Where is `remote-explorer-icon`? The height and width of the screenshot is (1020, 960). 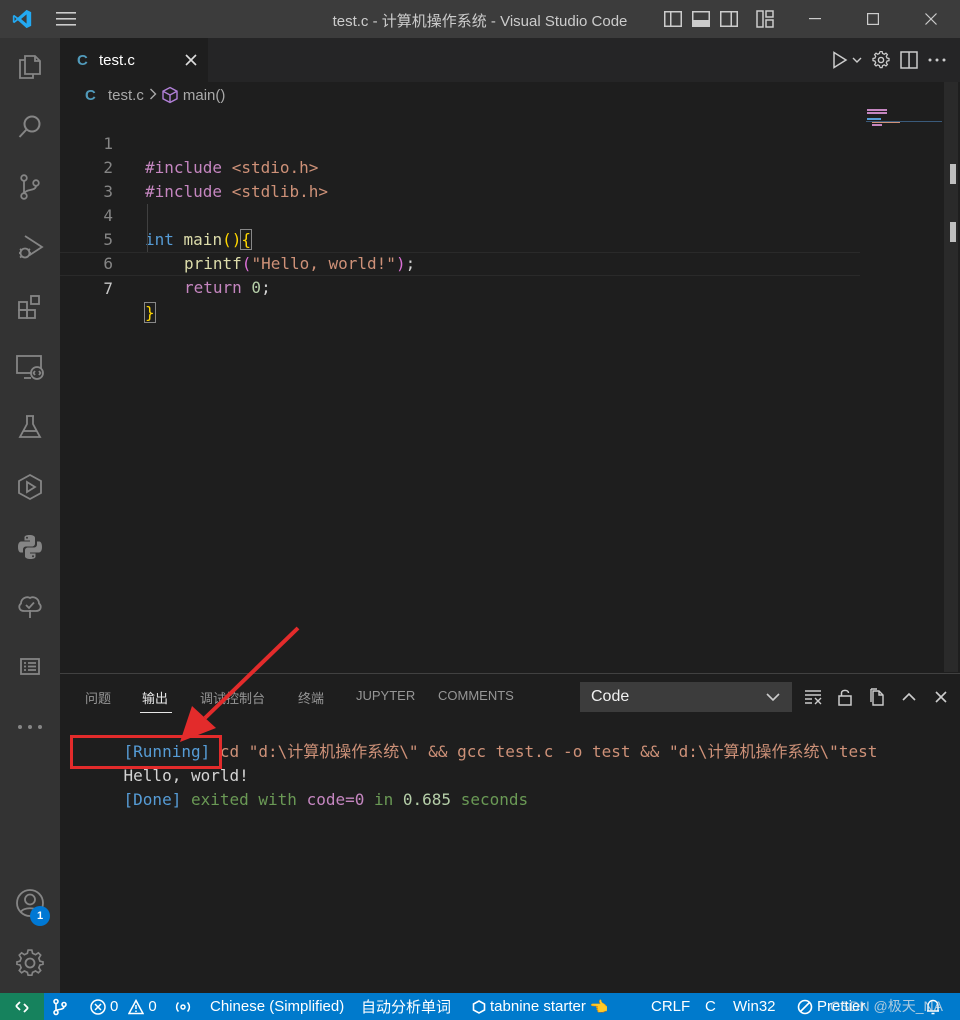 remote-explorer-icon is located at coordinates (30, 367).